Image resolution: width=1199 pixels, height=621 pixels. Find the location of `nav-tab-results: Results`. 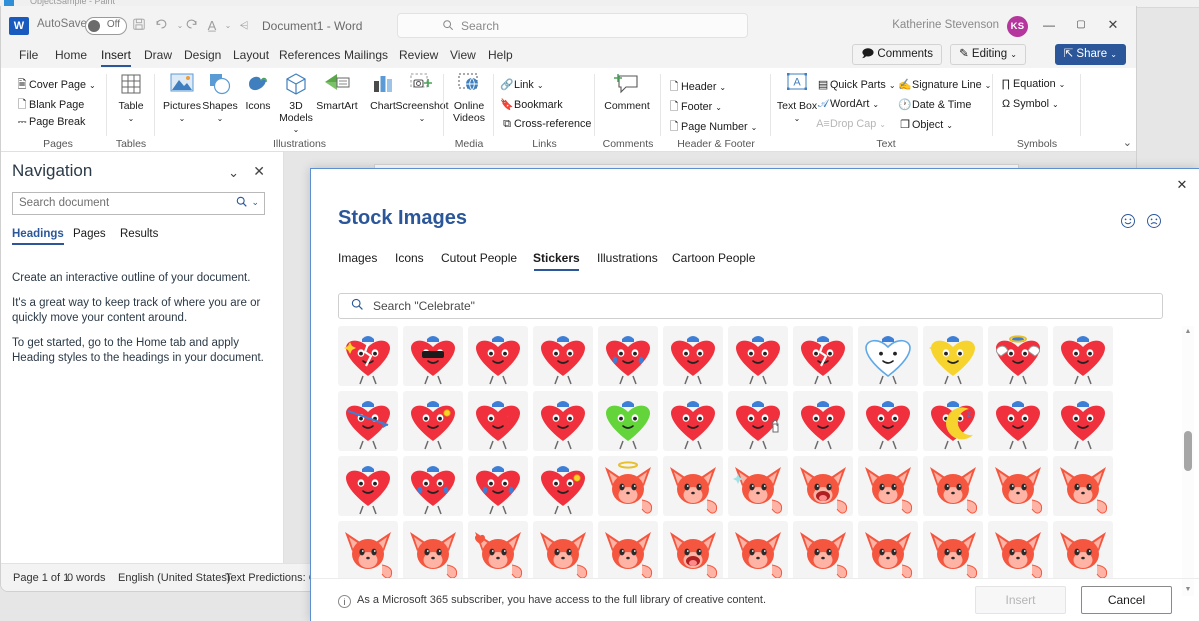

nav-tab-results: Results is located at coordinates (139, 236).